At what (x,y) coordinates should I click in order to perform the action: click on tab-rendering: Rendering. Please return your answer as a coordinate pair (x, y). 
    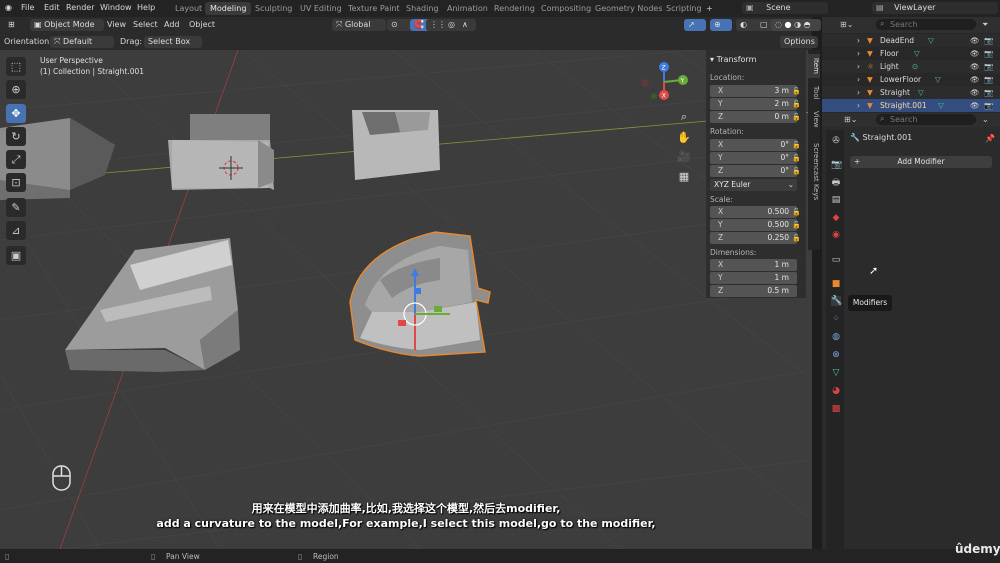
    Looking at the image, I should click on (514, 8).